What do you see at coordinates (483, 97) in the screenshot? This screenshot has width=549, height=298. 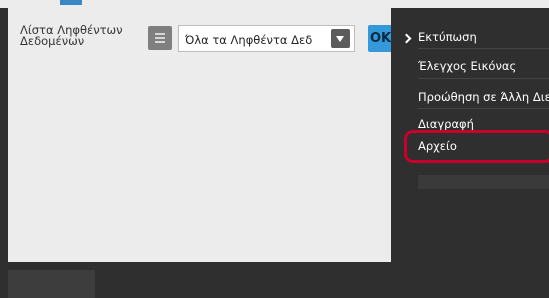 I see `menu-item-forward: Προώθηση σε Άλλη Διεύθ` at bounding box center [483, 97].